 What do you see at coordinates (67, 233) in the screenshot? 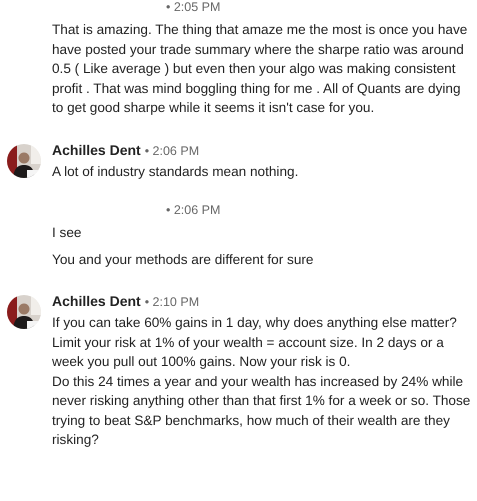
I see `message-text: I see` at bounding box center [67, 233].